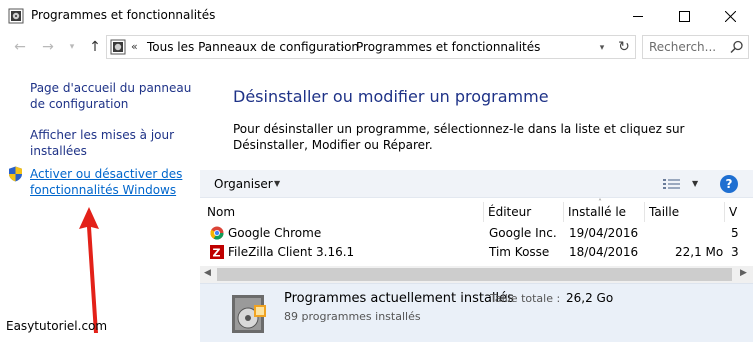 The image size is (753, 342). Describe the element at coordinates (476, 184) in the screenshot. I see `command-bar: Organiser ▼ ▼ ?` at that location.